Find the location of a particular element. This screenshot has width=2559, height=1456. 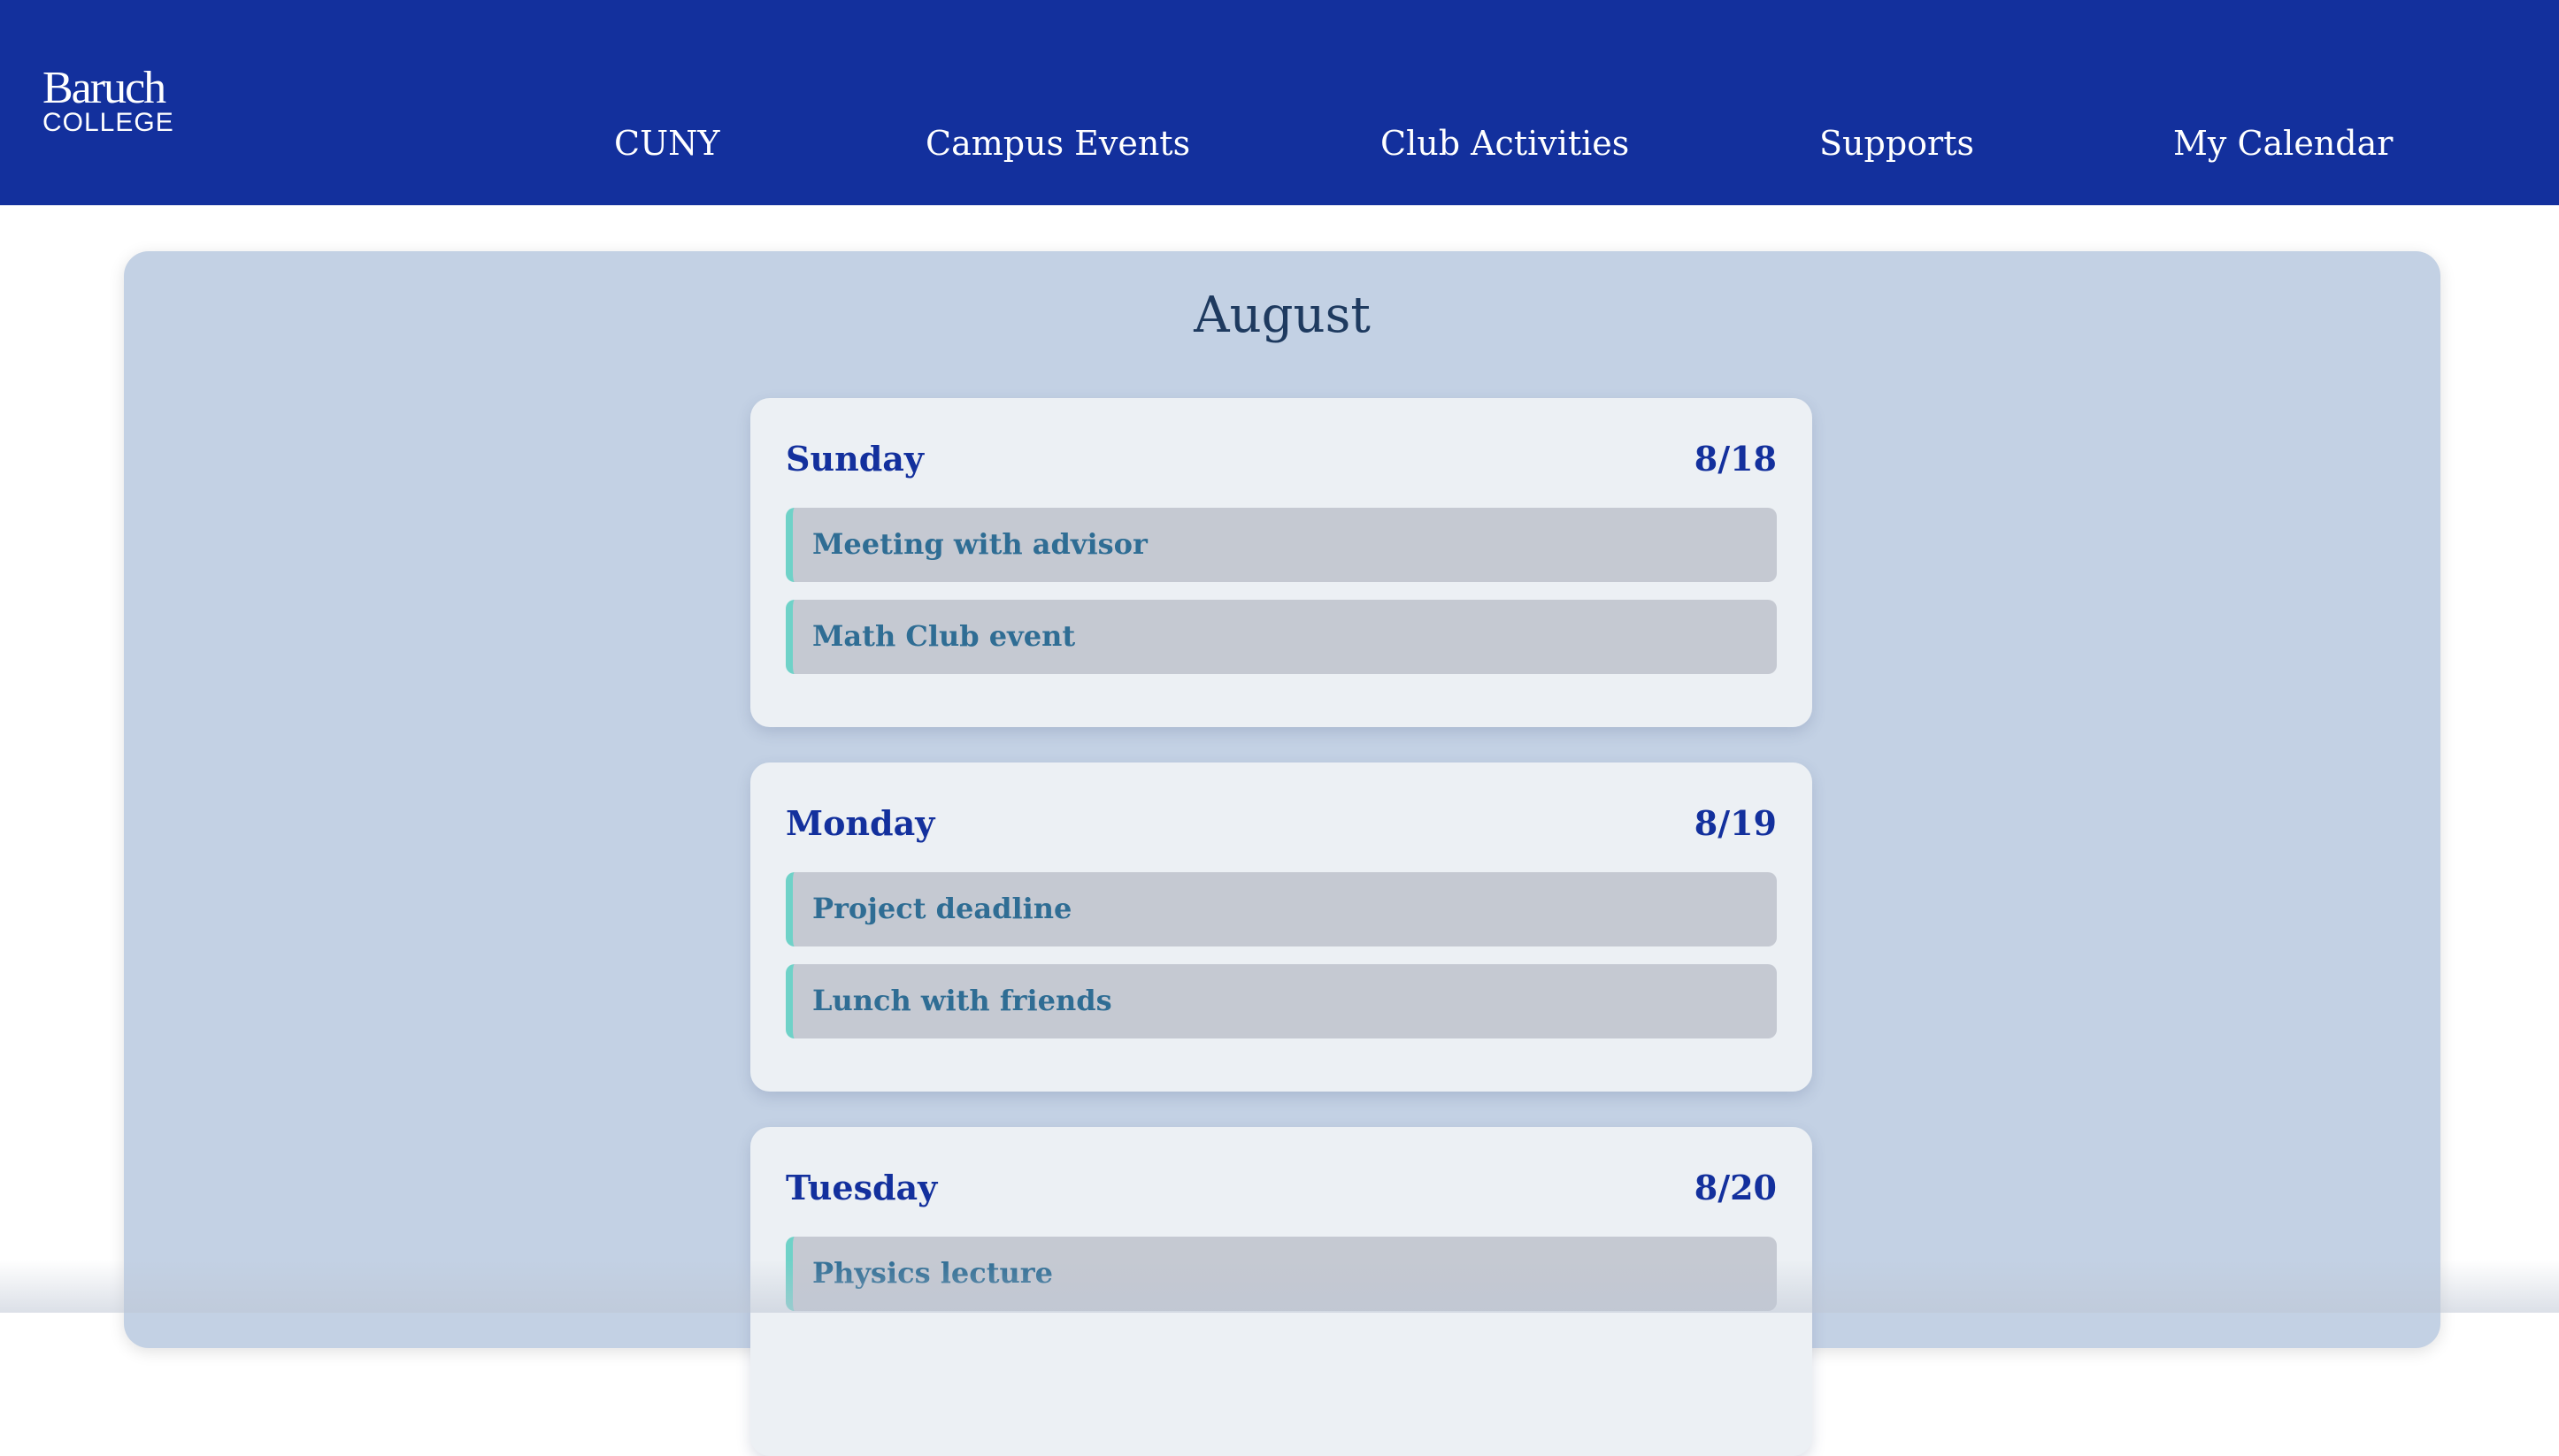

nav-my-calendar: My Calendar is located at coordinates (2283, 143).